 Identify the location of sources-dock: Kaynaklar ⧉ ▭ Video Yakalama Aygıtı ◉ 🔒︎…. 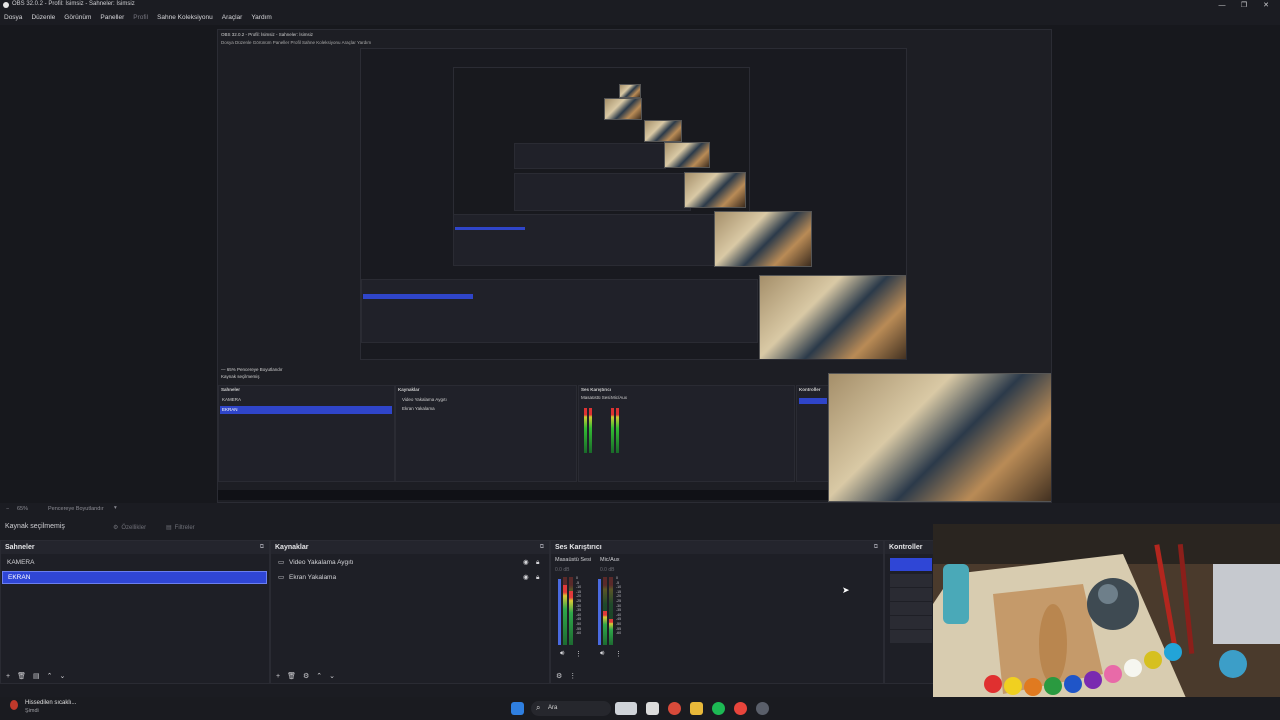
(410, 612).